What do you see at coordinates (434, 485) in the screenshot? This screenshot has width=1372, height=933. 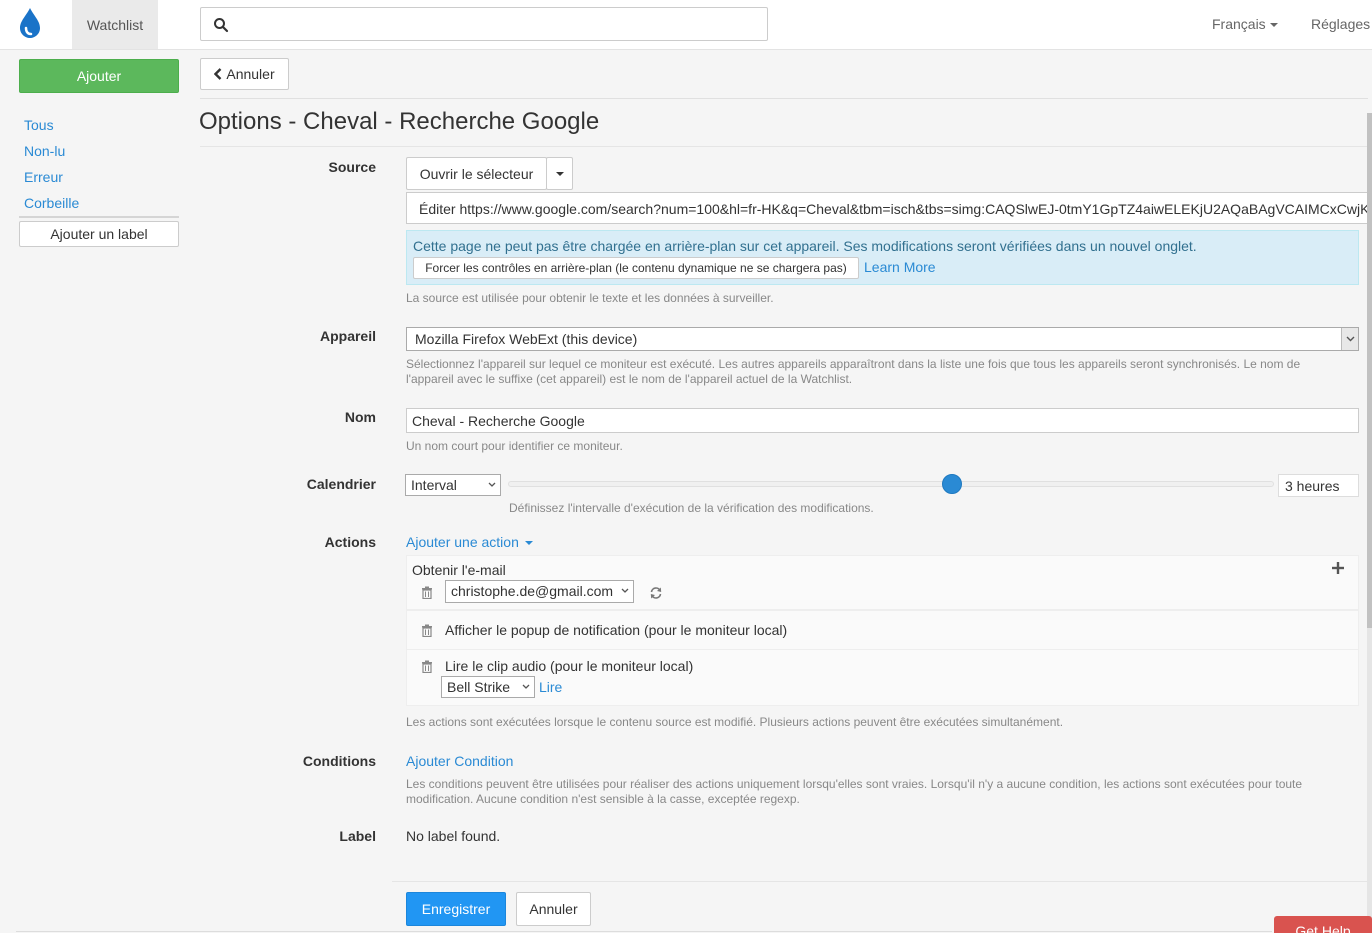 I see `schedule-type-value: Interval` at bounding box center [434, 485].